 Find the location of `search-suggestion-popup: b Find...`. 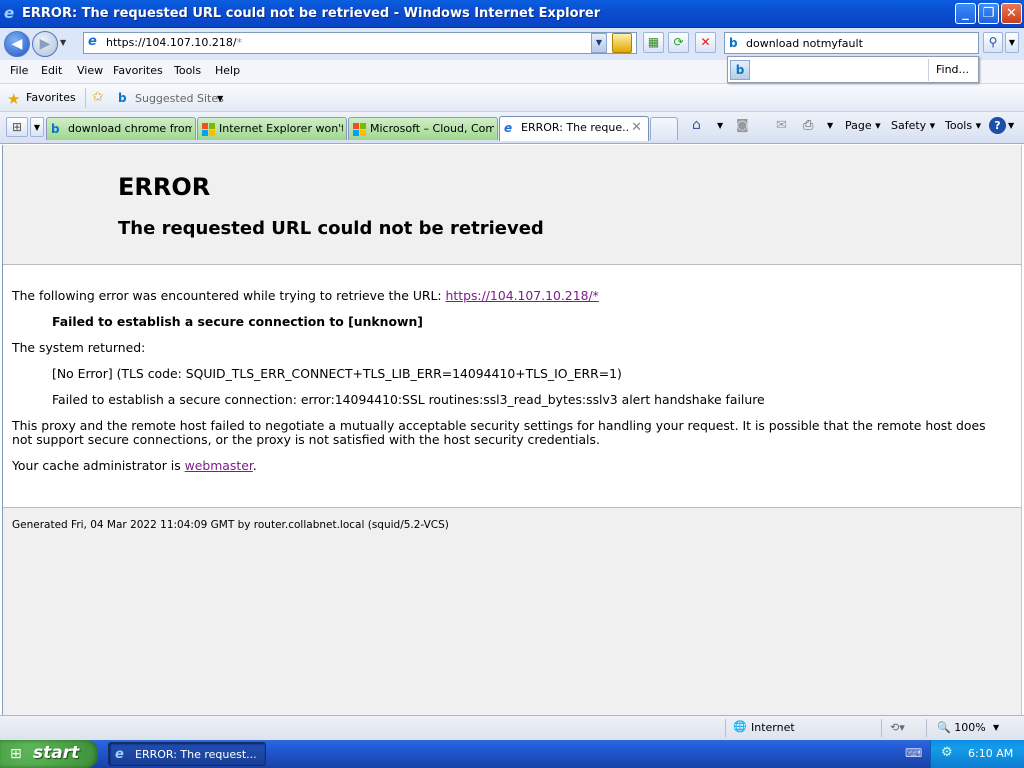

search-suggestion-popup: b Find... is located at coordinates (853, 69).